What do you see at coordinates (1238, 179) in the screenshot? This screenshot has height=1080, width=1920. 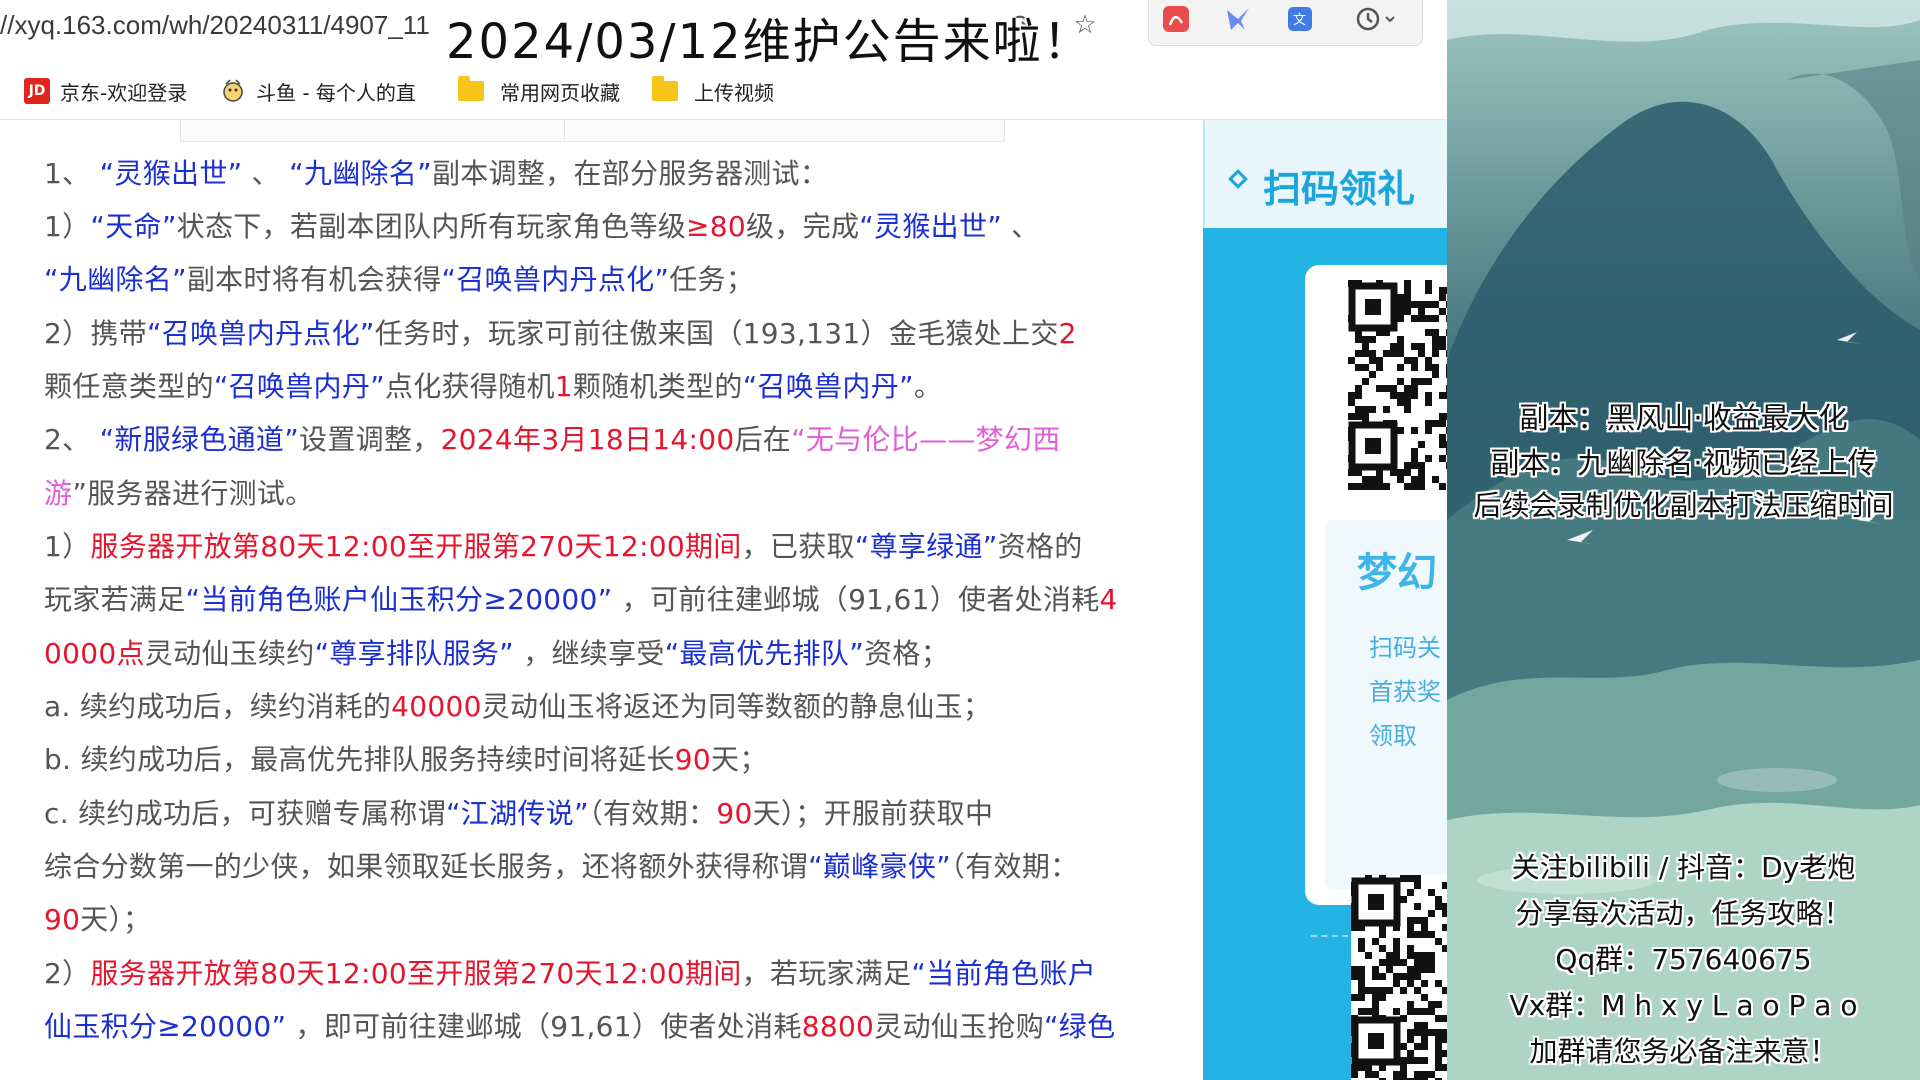 I see `diamond-icon` at bounding box center [1238, 179].